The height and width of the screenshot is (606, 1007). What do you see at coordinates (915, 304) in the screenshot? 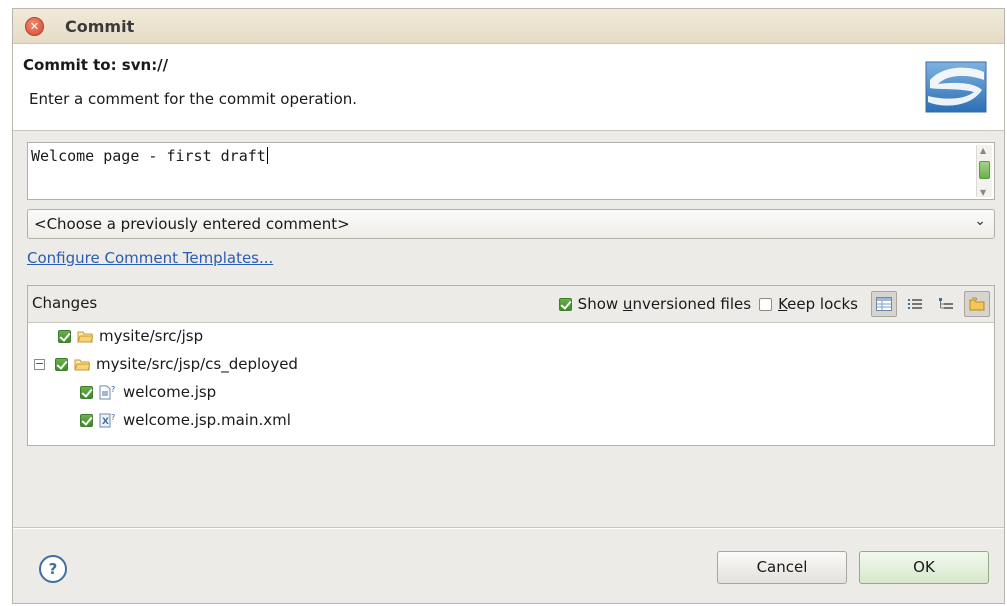
I see `flat-list-icon` at bounding box center [915, 304].